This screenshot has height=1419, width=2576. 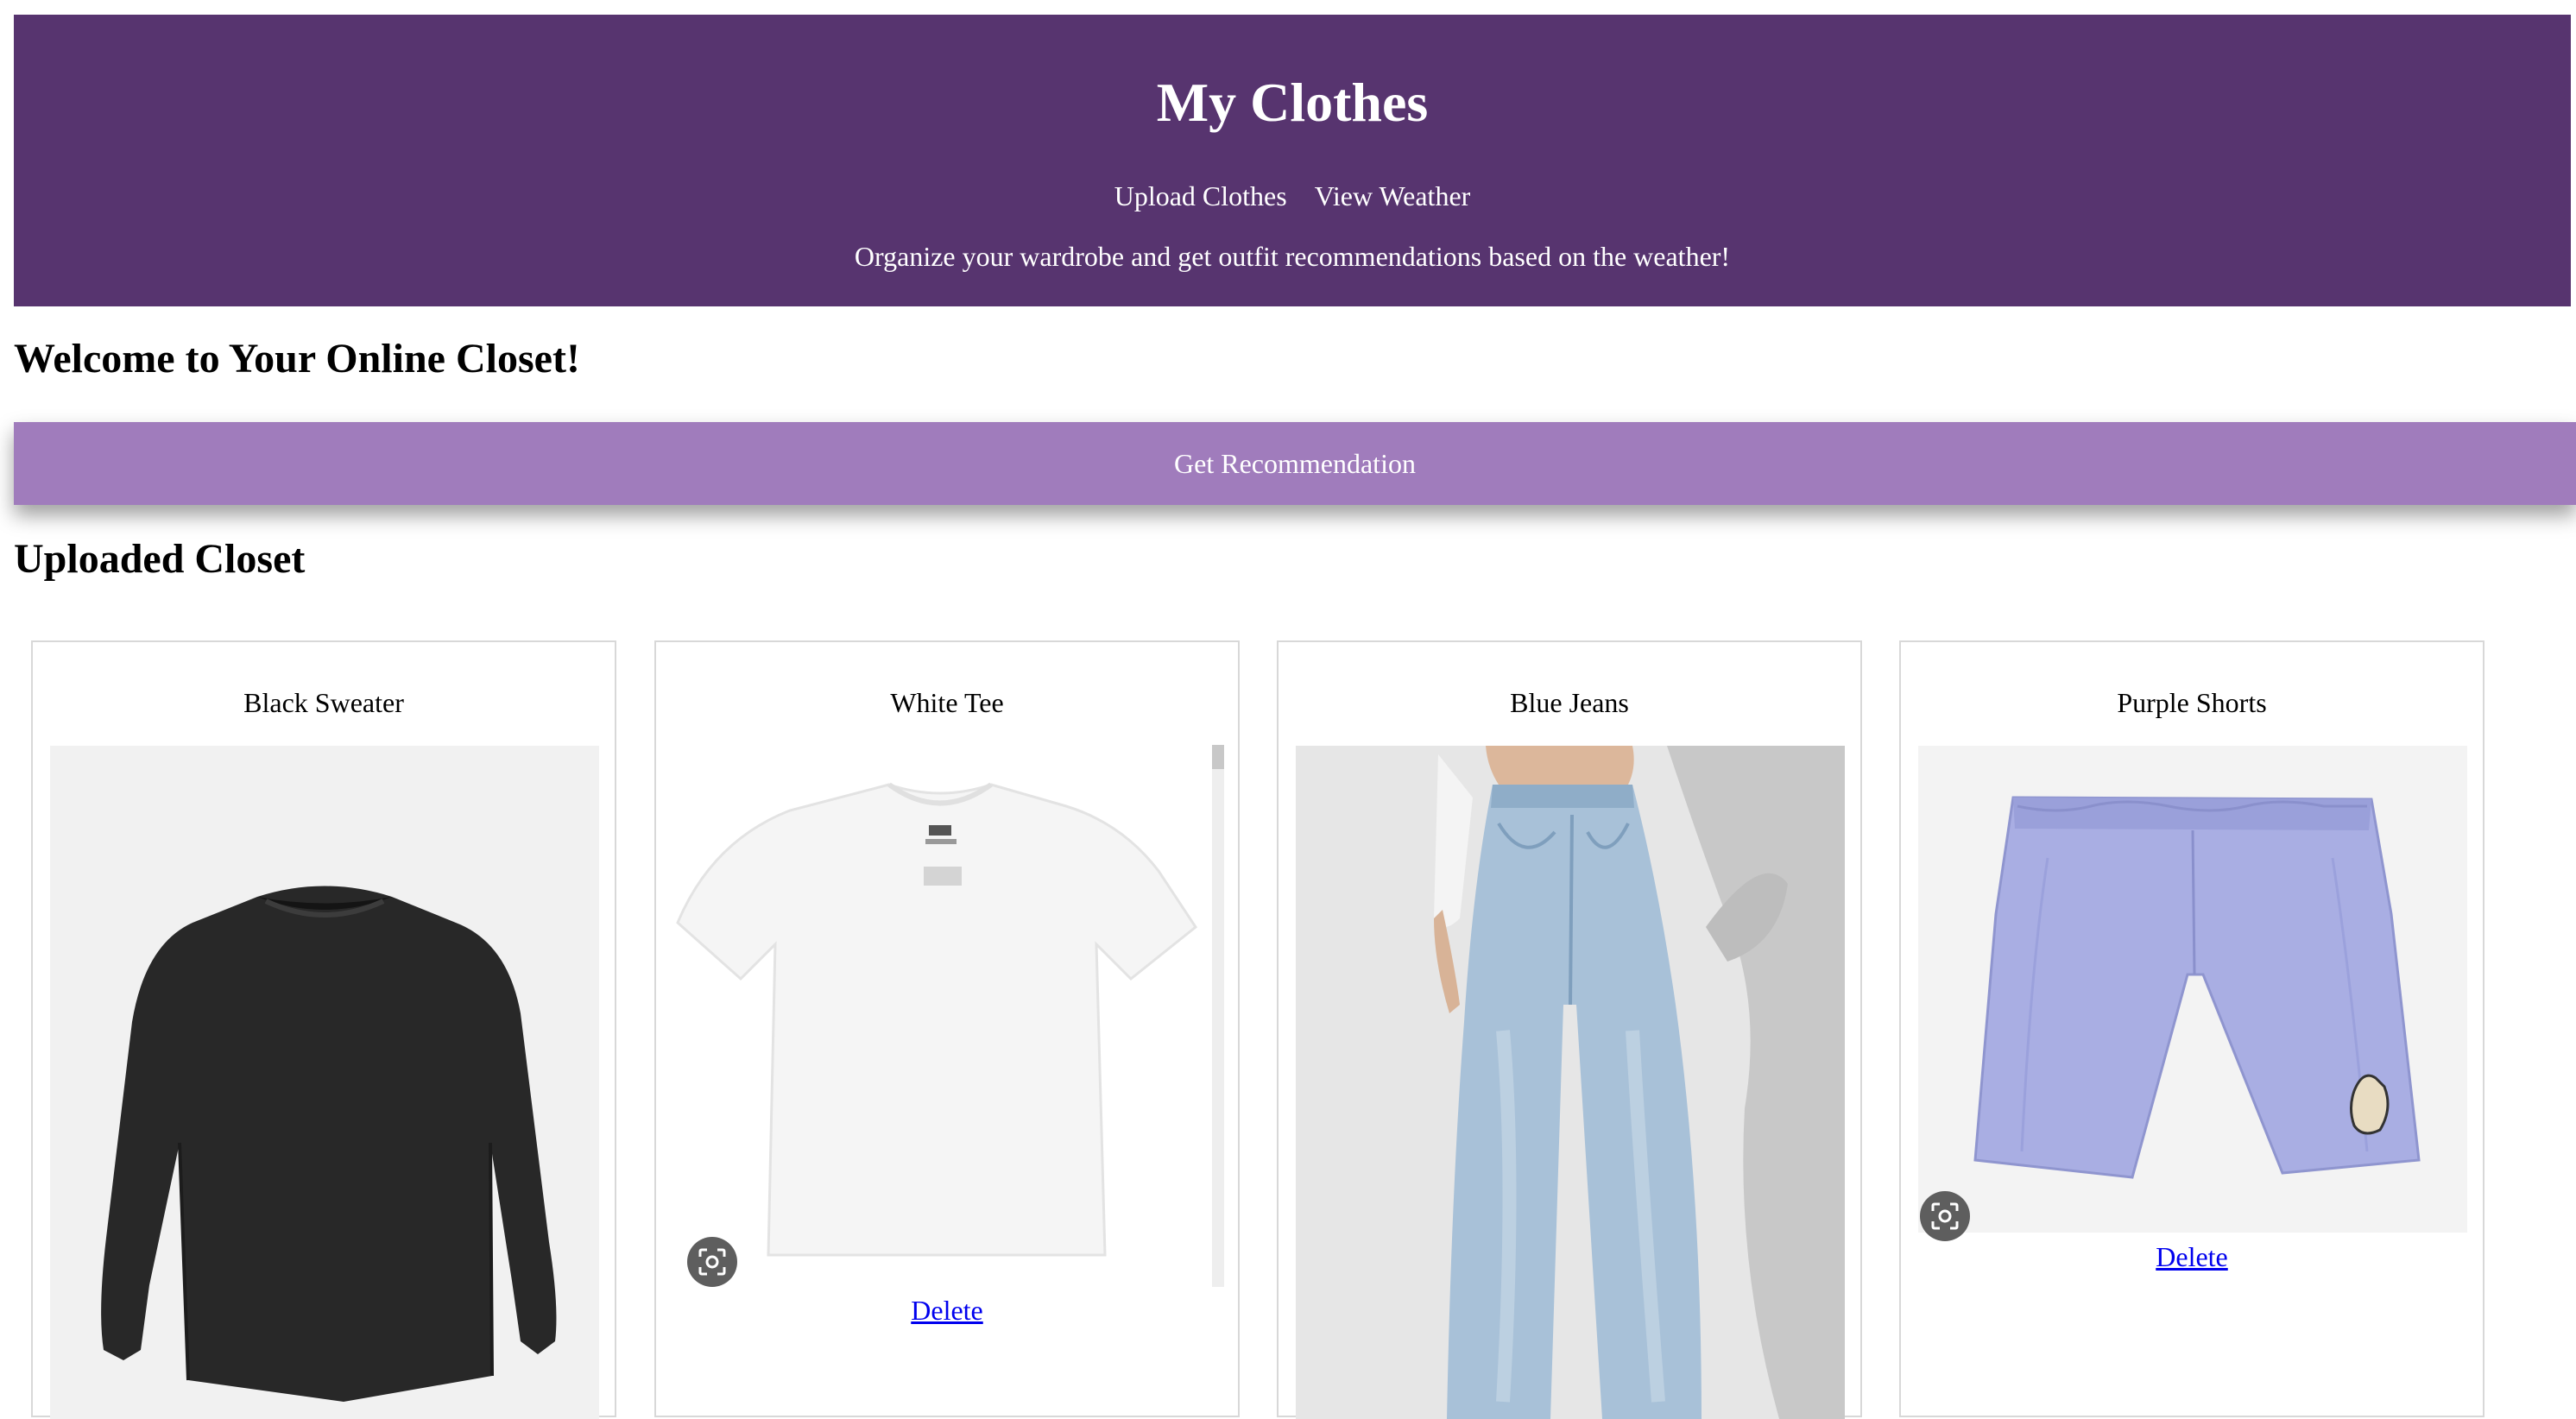 What do you see at coordinates (160, 559) in the screenshot?
I see `uploaded-closet-heading: Uploaded Closet` at bounding box center [160, 559].